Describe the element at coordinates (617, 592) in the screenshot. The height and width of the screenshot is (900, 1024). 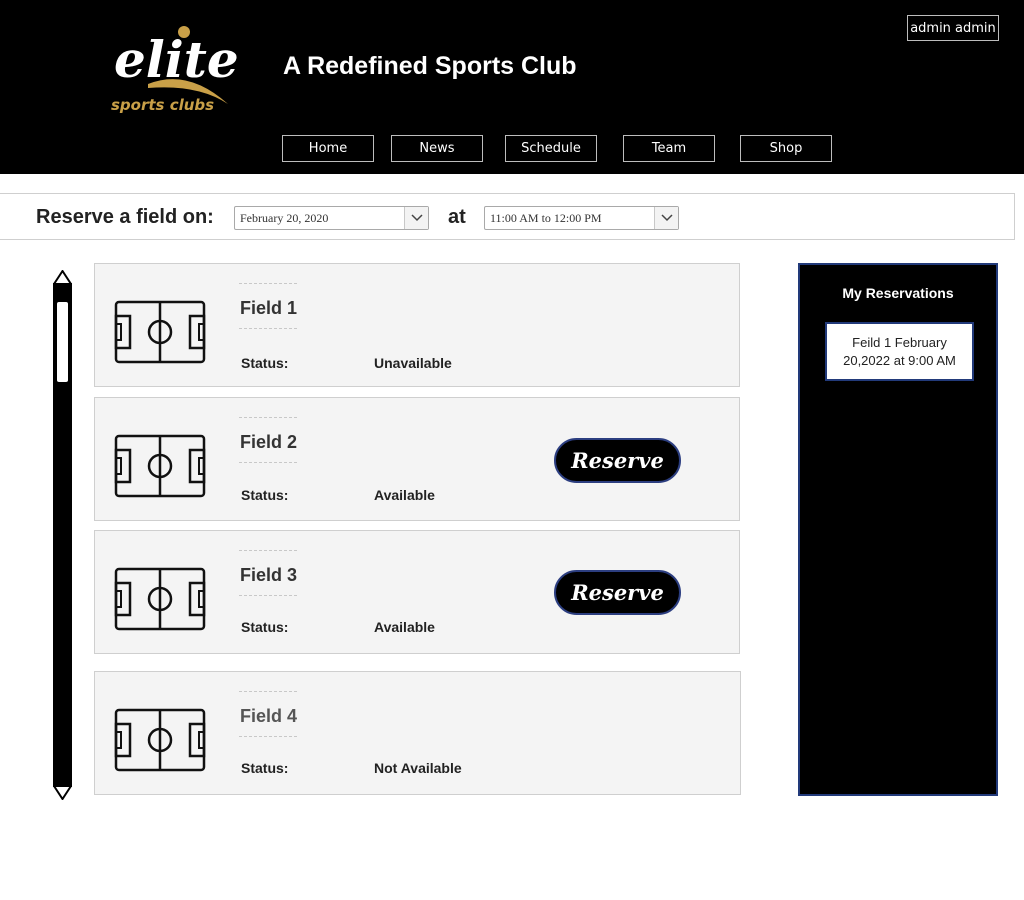
I see `reserve-button-field-3: Reserve` at that location.